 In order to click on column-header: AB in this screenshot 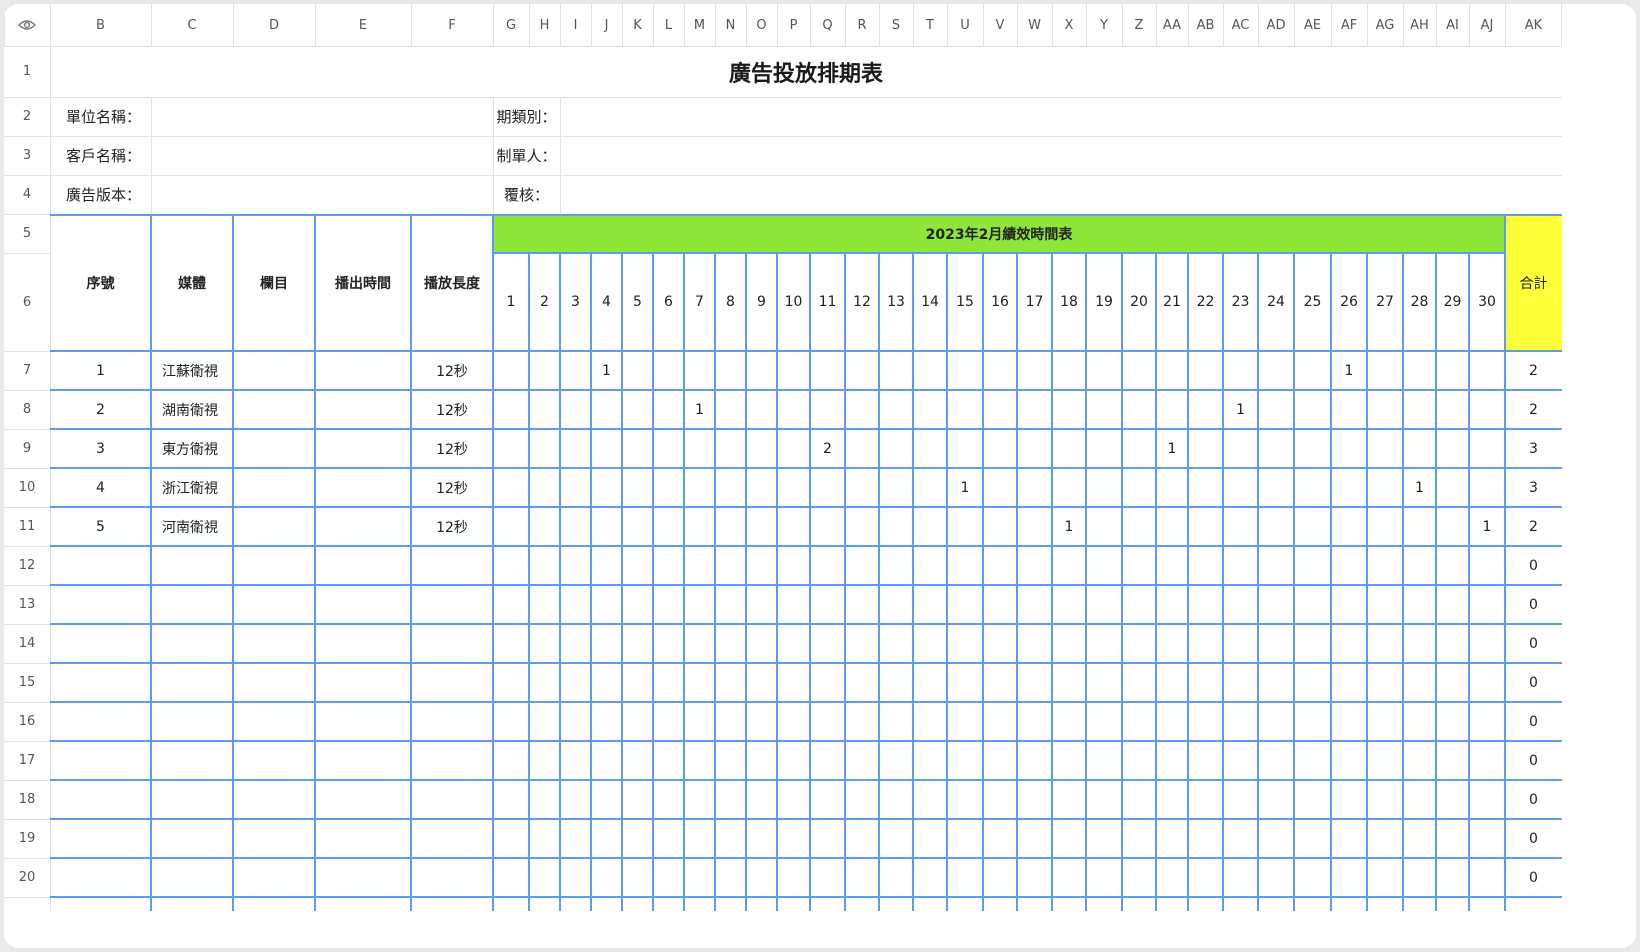, I will do `click(1205, 25)`.